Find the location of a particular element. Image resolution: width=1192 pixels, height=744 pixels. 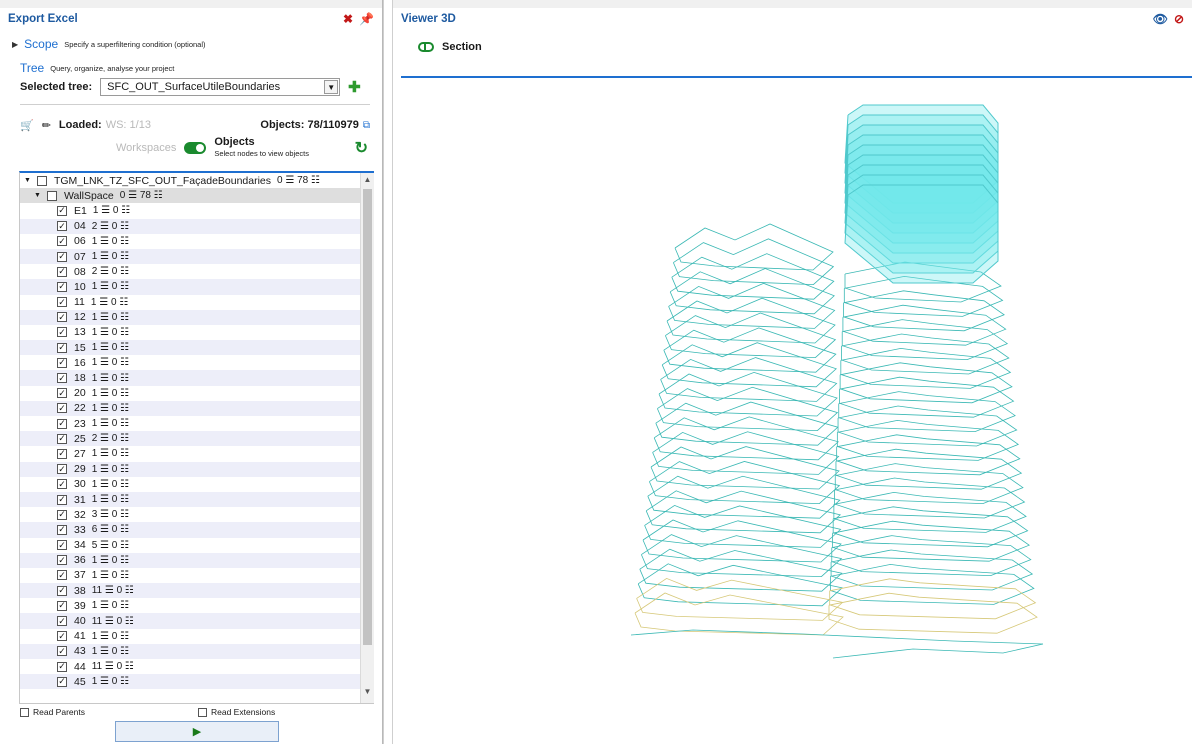

tree-item-row: 29 1 ☰ 0 ☷ is located at coordinates (190, 469).